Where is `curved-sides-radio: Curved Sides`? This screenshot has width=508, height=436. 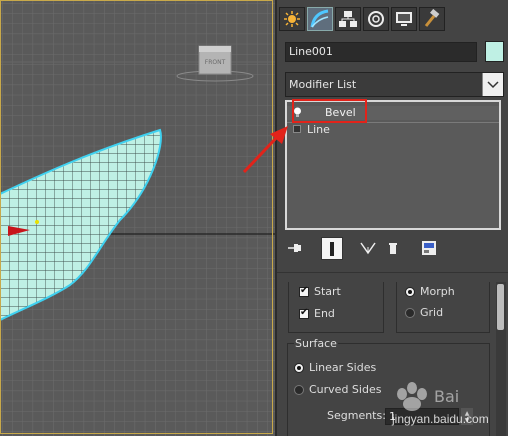
curved-sides-radio: Curved Sides is located at coordinates (337, 389).